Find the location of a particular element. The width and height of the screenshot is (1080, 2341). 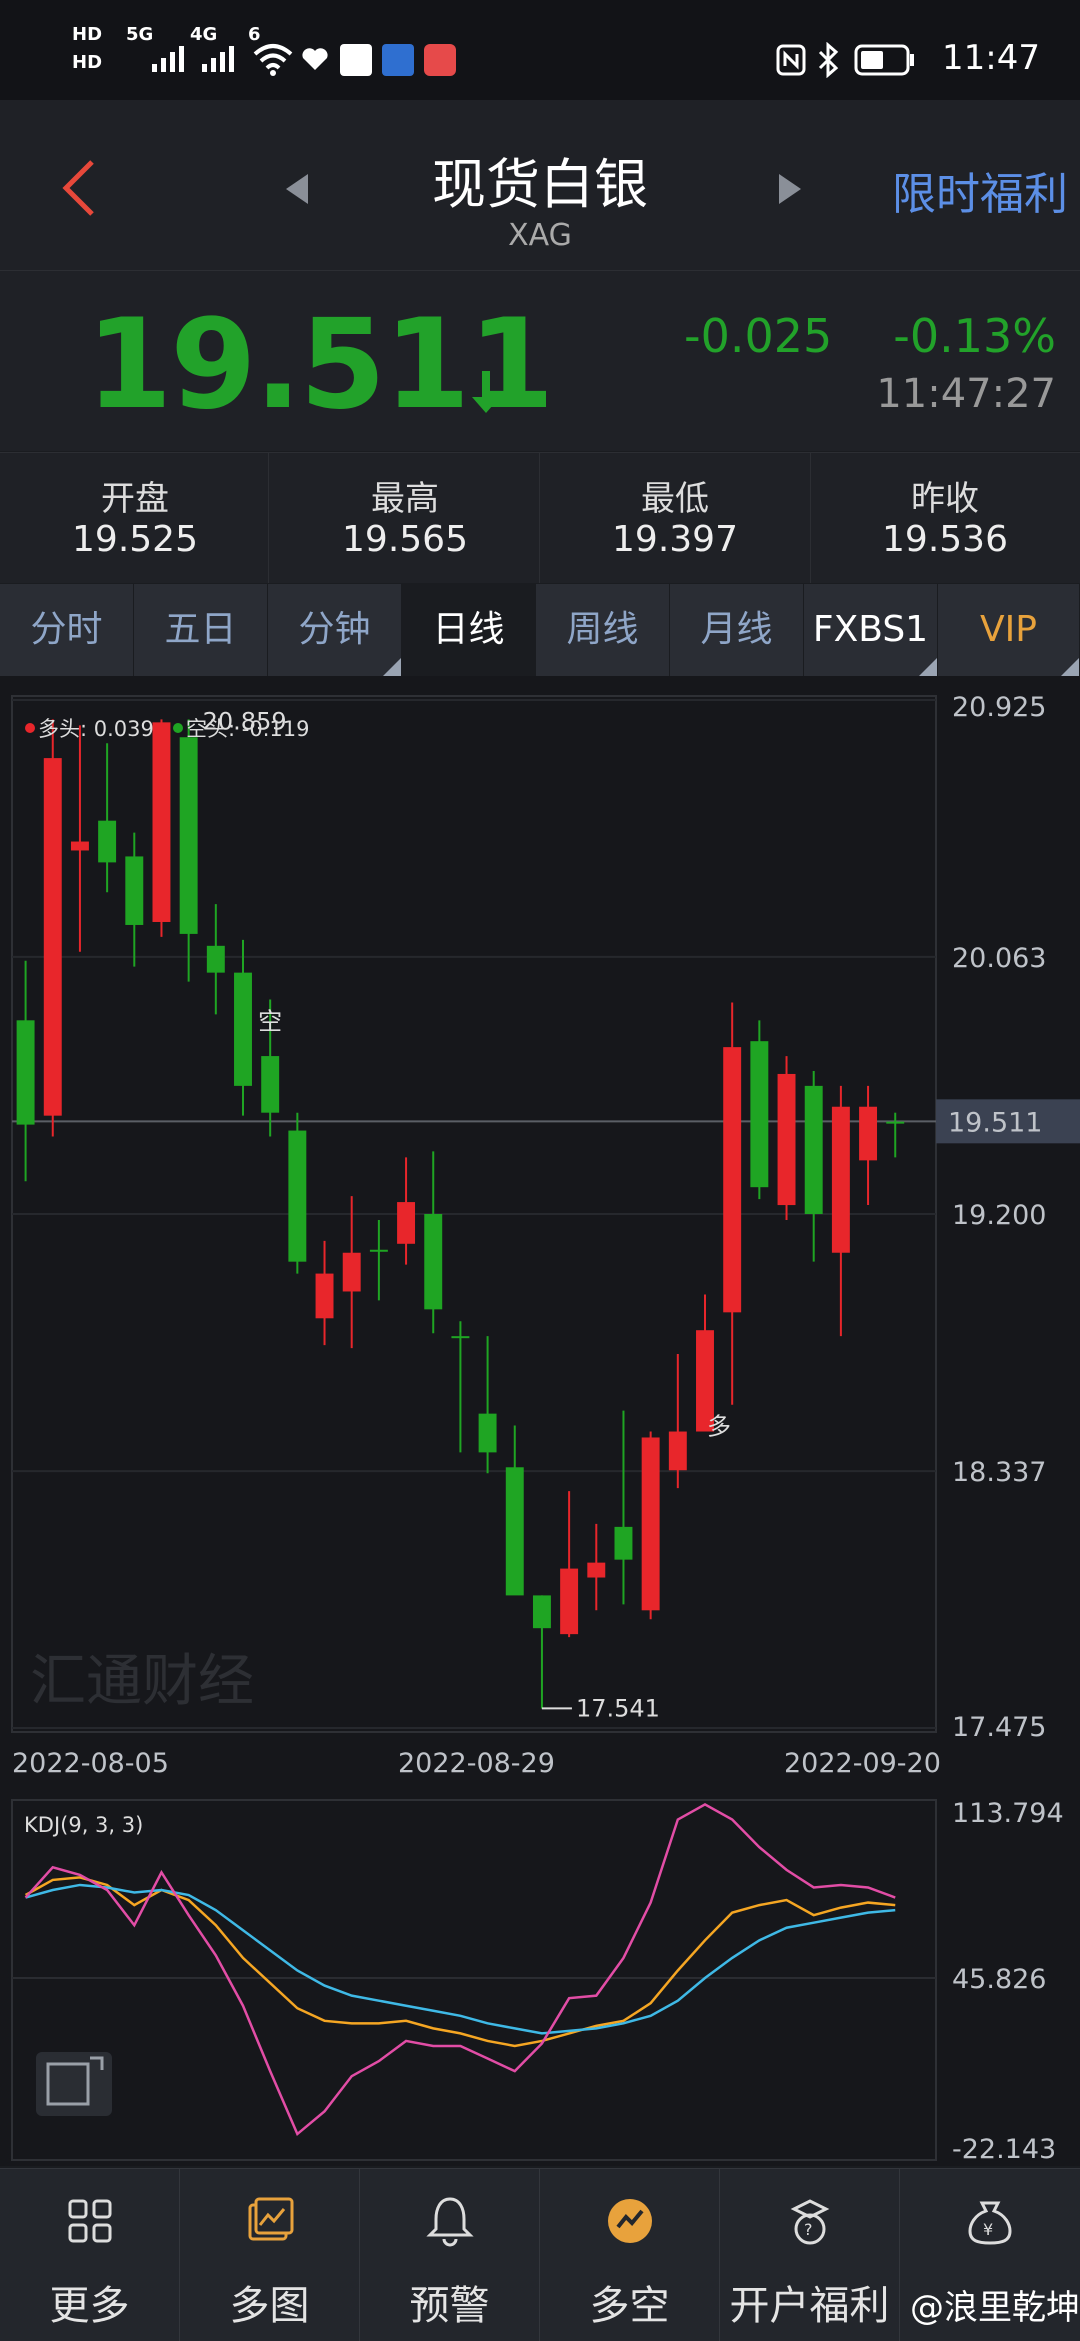

tab-monthly: 月线 is located at coordinates (737, 630).